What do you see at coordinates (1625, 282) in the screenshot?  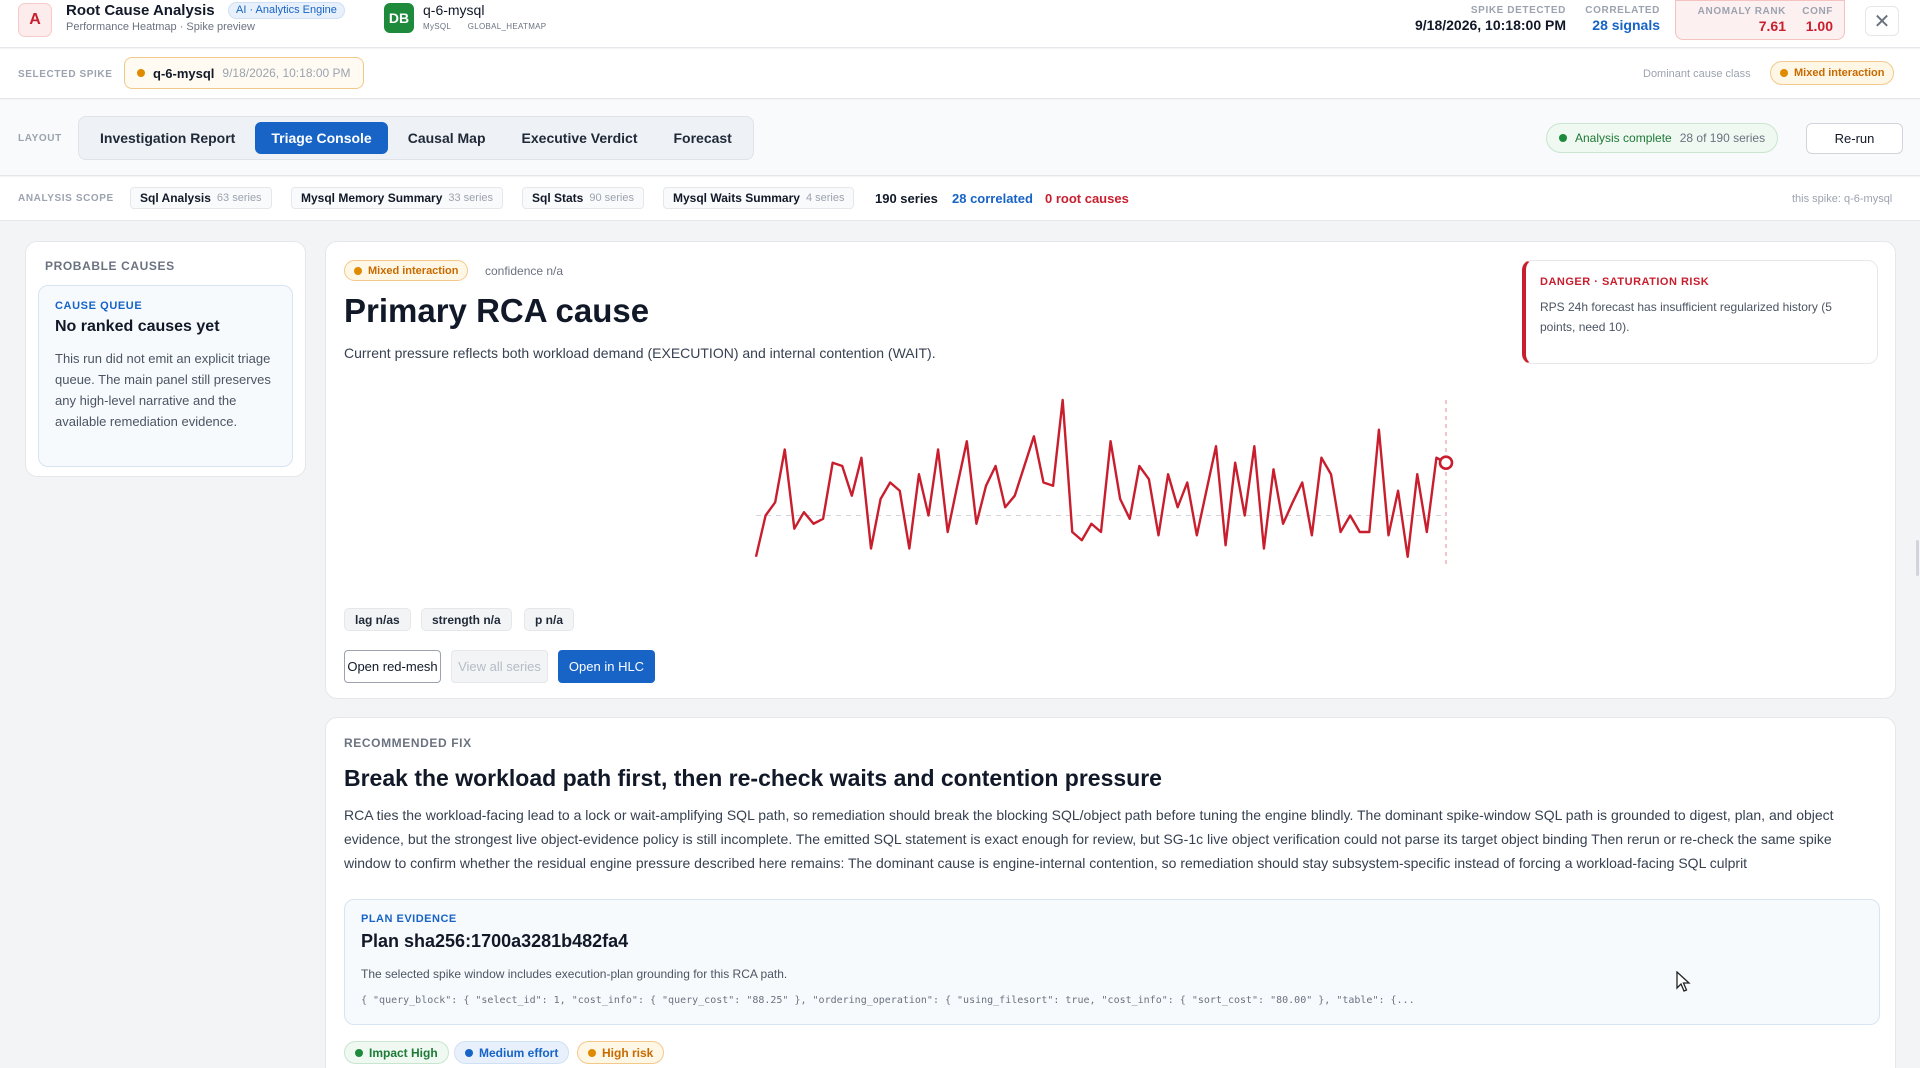 I see `saturation-risk-title: DANGER · SATURATION RISK` at bounding box center [1625, 282].